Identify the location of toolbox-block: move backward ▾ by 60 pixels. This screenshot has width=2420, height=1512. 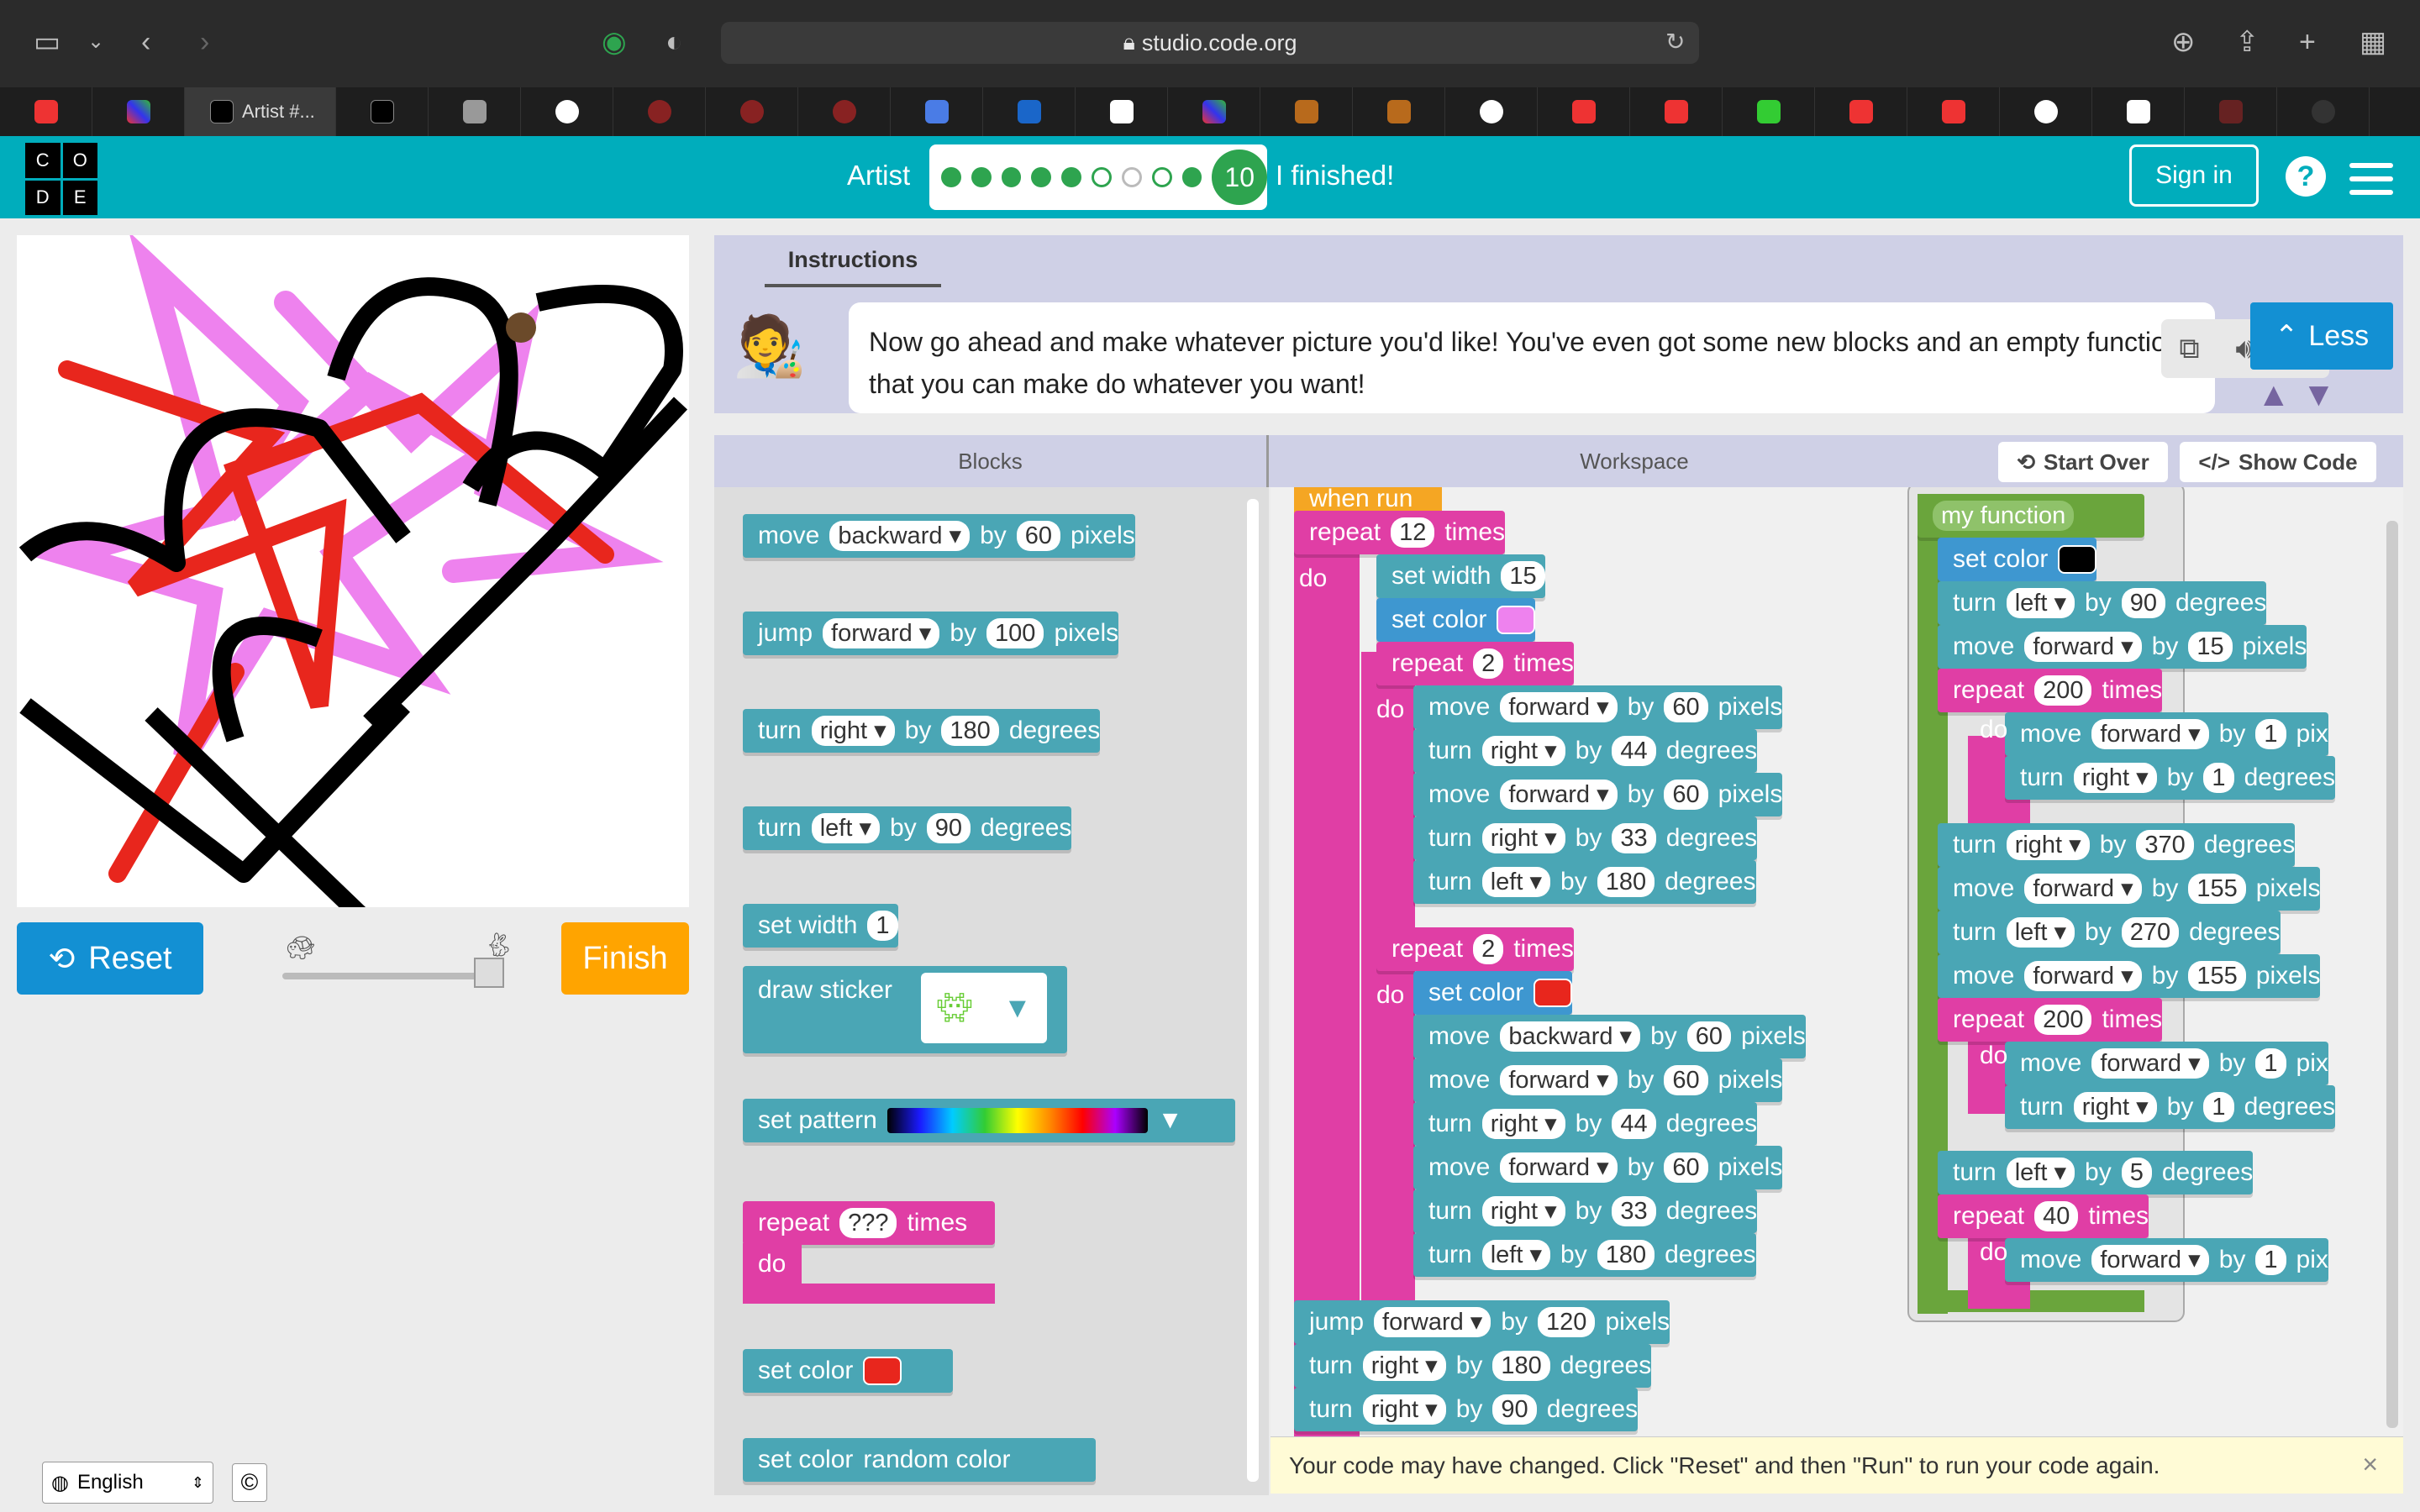
(939, 536).